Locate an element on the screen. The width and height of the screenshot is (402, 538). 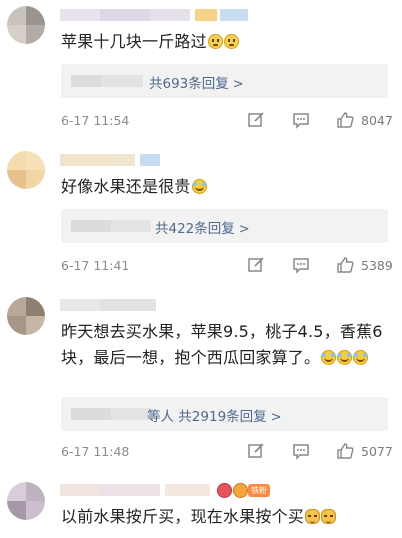
reply-count-link: 等人 共2919条回复 > is located at coordinates (214, 415).